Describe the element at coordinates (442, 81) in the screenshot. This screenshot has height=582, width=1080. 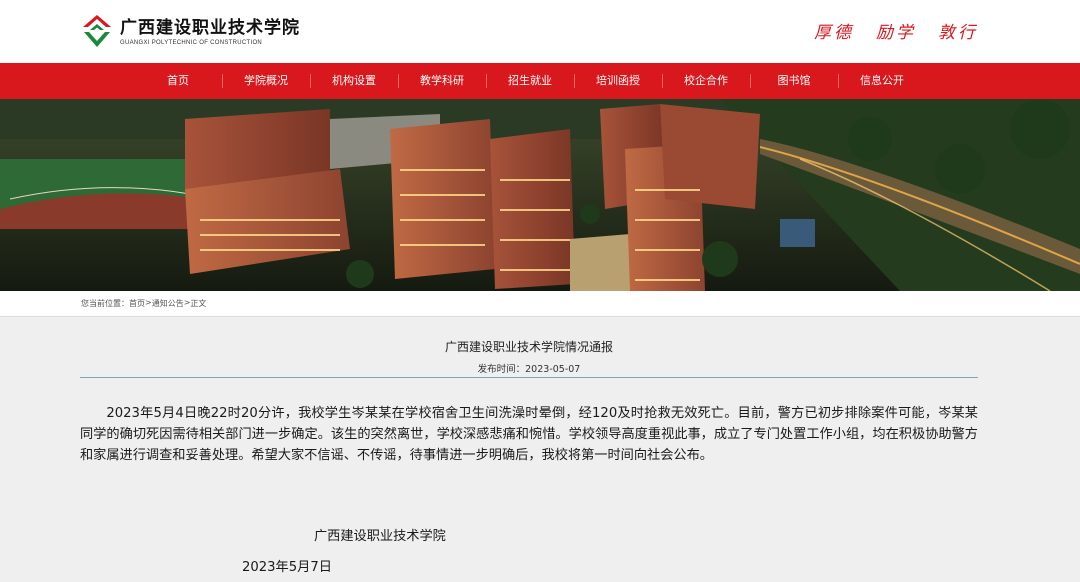
I see `nav-item-teaching-research: 教学科研` at that location.